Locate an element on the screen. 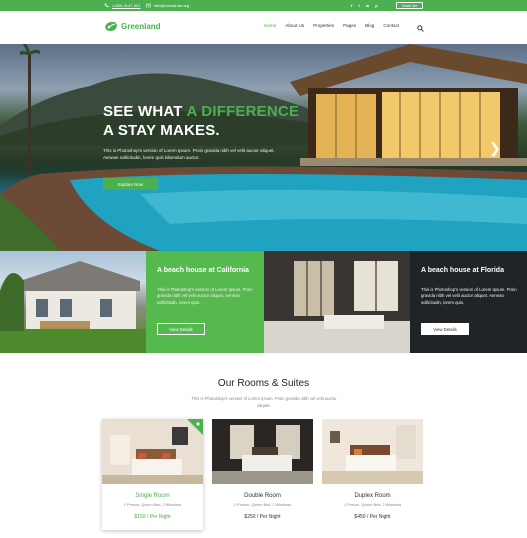 The height and width of the screenshot is (538, 527). linkedin-icon: in is located at coordinates (368, 5).